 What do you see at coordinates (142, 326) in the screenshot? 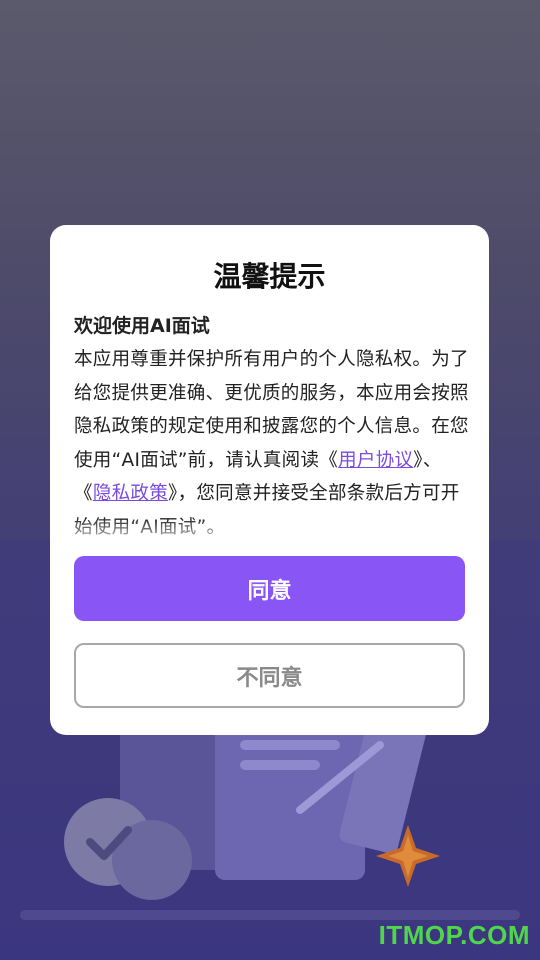
I see `dialog-subtitle: 欢迎使用AI面试` at bounding box center [142, 326].